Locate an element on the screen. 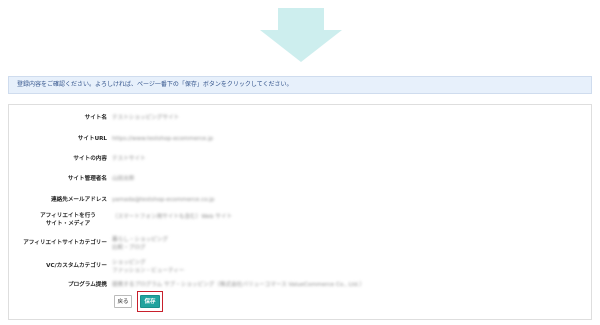 The image size is (600, 325). save-button: 保存 is located at coordinates (150, 301).